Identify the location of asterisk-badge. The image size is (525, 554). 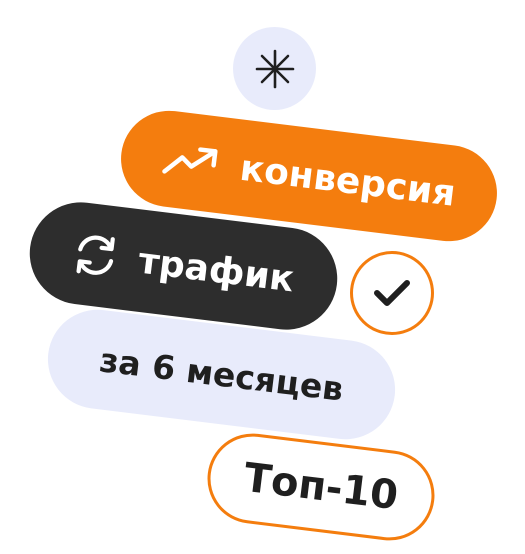
(274, 68).